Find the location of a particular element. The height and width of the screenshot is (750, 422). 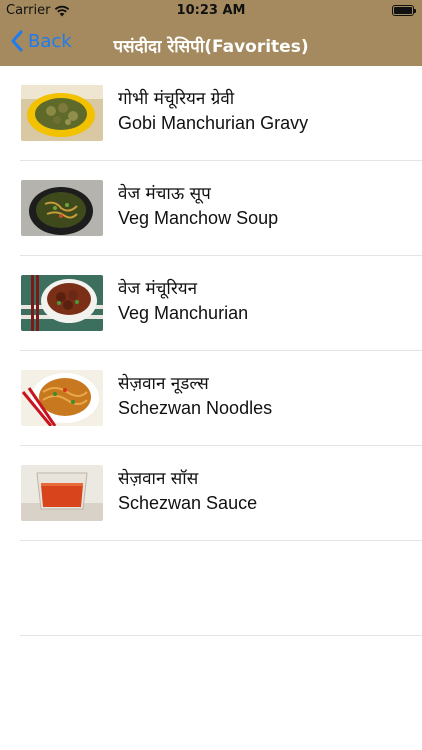

empty-row is located at coordinates (211, 588).